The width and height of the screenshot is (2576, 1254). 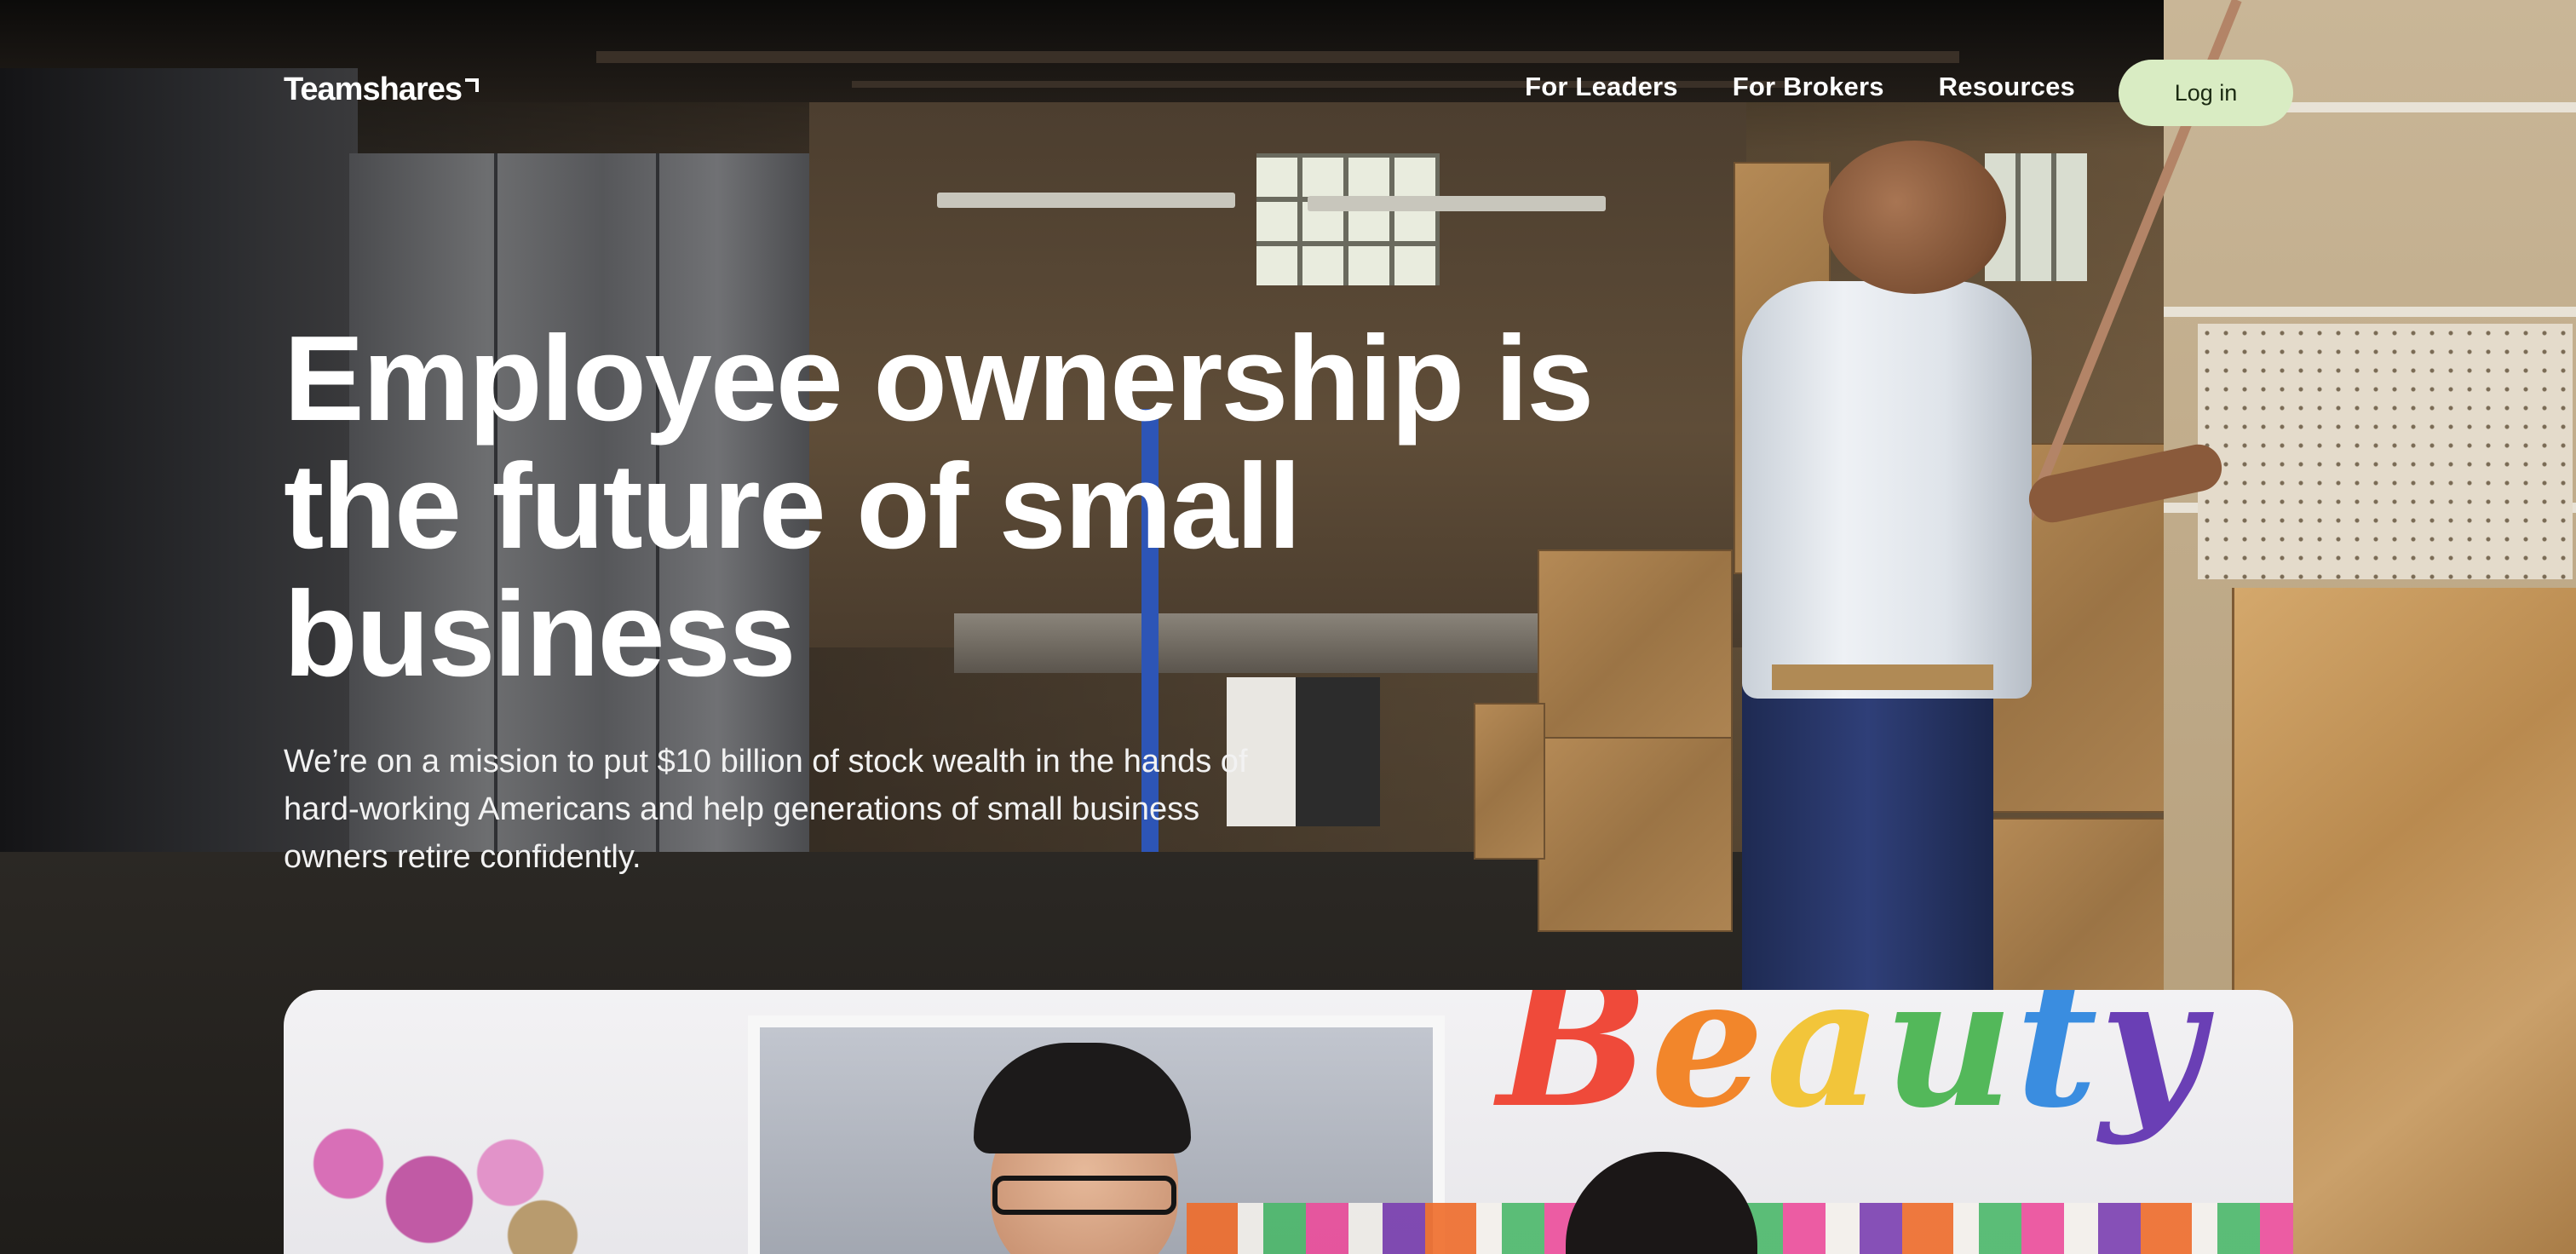 What do you see at coordinates (2385, 452) in the screenshot?
I see `pegboard` at bounding box center [2385, 452].